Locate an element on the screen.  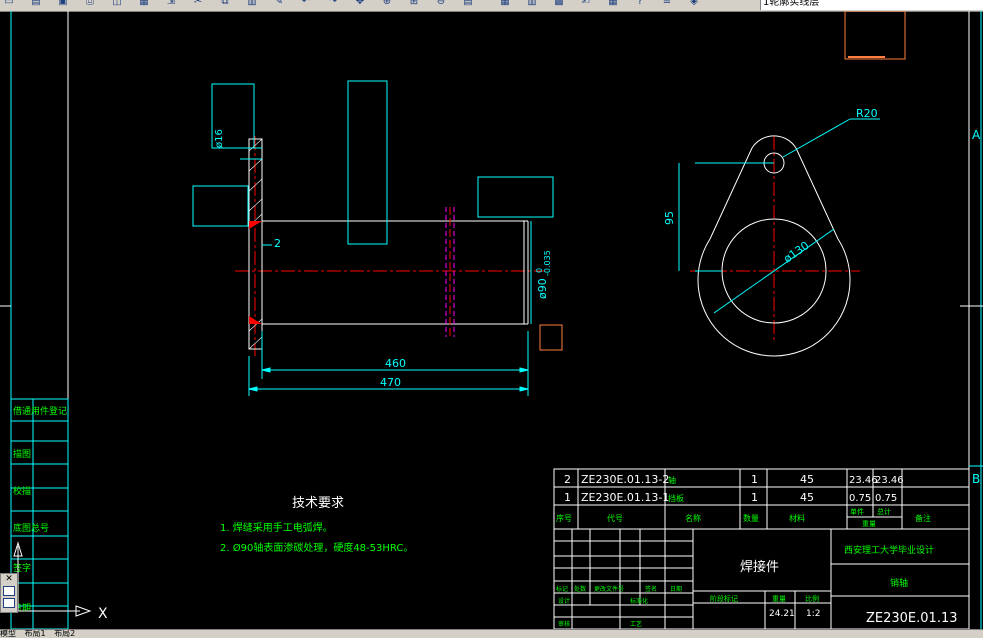
bom-row-1-qty: 1 is located at coordinates (754, 497).